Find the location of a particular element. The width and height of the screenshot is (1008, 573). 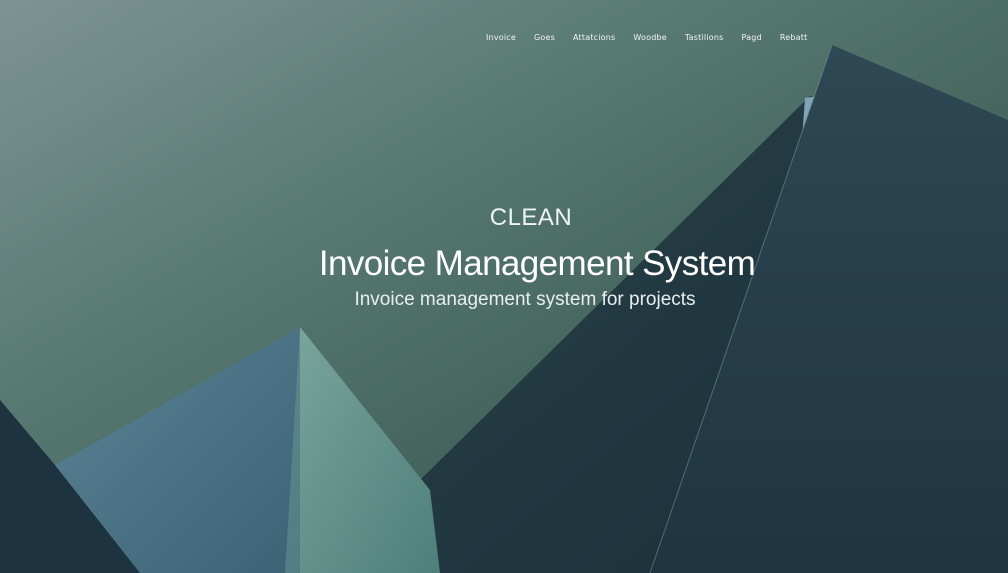

nav-item-woodbe: Woodbe is located at coordinates (650, 37).